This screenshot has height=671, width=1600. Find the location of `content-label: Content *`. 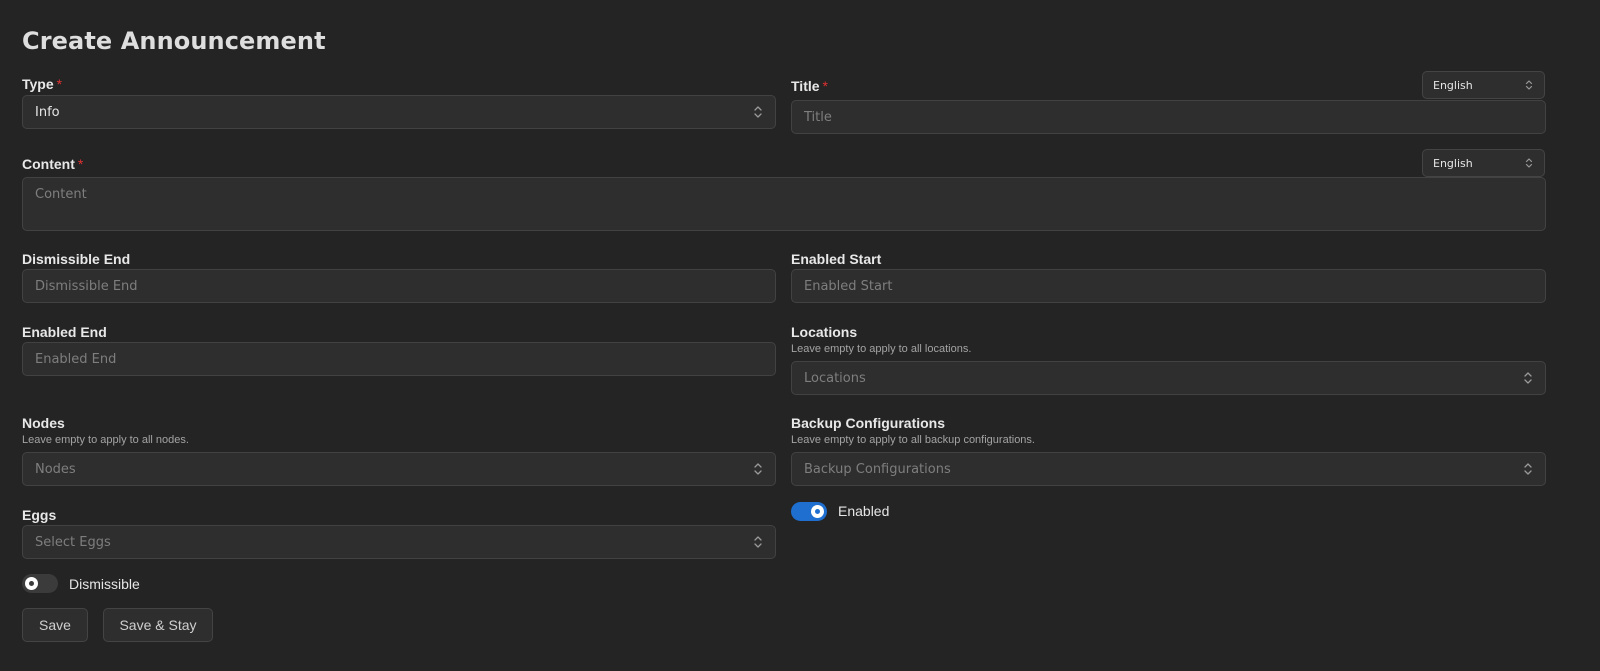

content-label: Content * is located at coordinates (53, 164).